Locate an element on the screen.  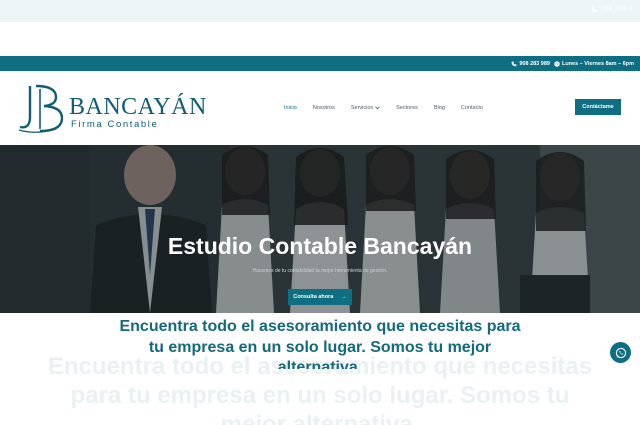
nav-item-label: Inicio is located at coordinates (290, 108).